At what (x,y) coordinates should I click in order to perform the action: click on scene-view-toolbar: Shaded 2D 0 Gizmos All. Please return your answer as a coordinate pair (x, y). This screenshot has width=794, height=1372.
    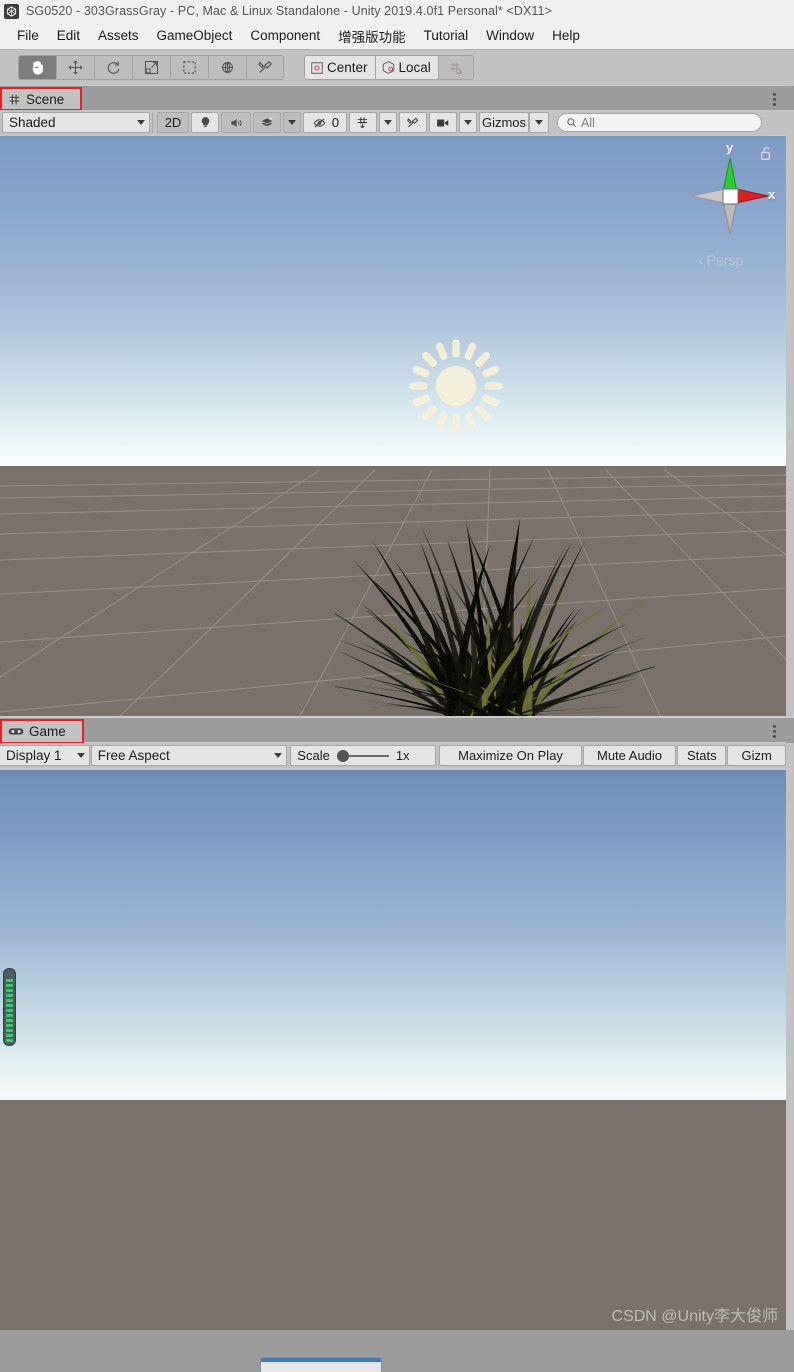
    Looking at the image, I should click on (393, 122).